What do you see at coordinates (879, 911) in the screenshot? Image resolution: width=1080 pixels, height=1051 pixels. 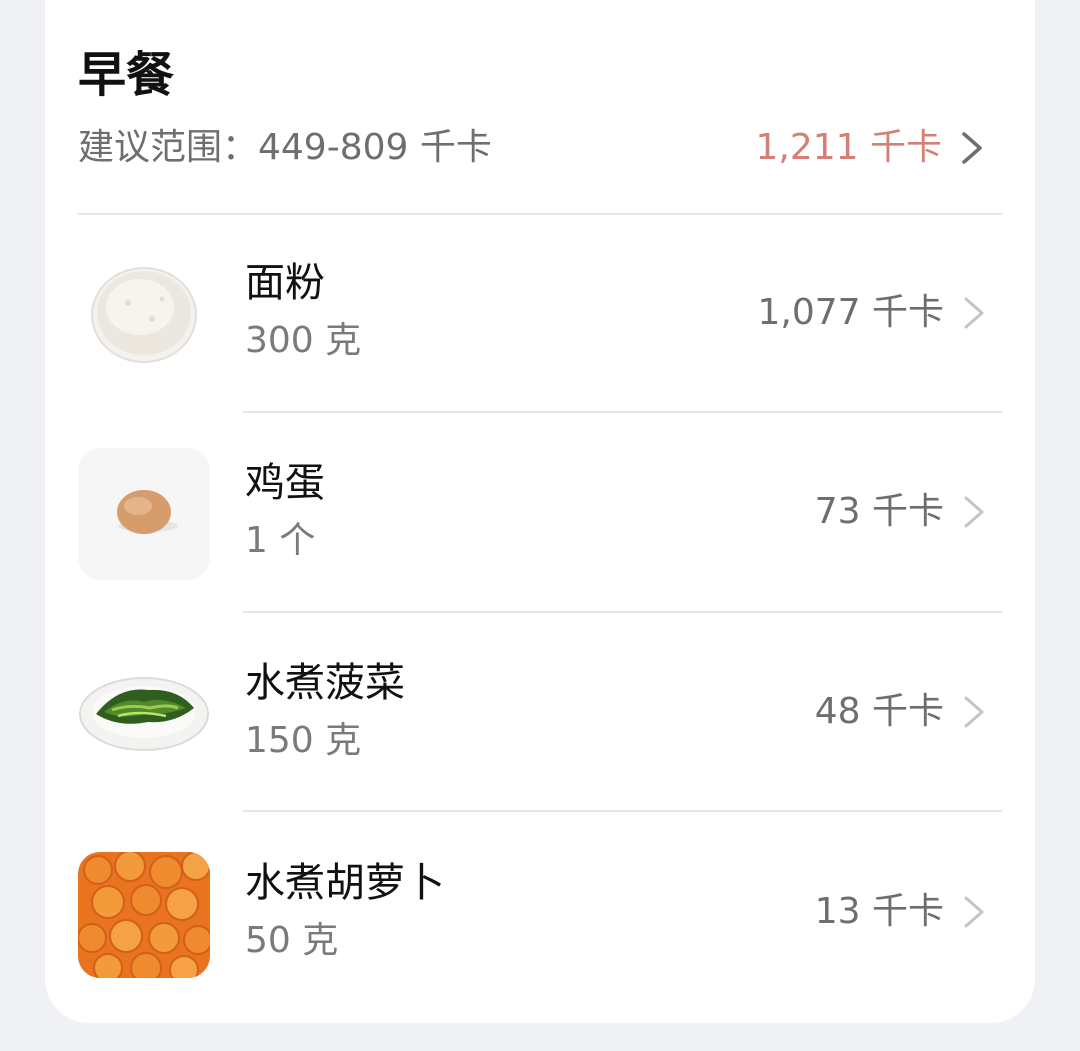 I see `food-kcal-value: 13 千卡` at bounding box center [879, 911].